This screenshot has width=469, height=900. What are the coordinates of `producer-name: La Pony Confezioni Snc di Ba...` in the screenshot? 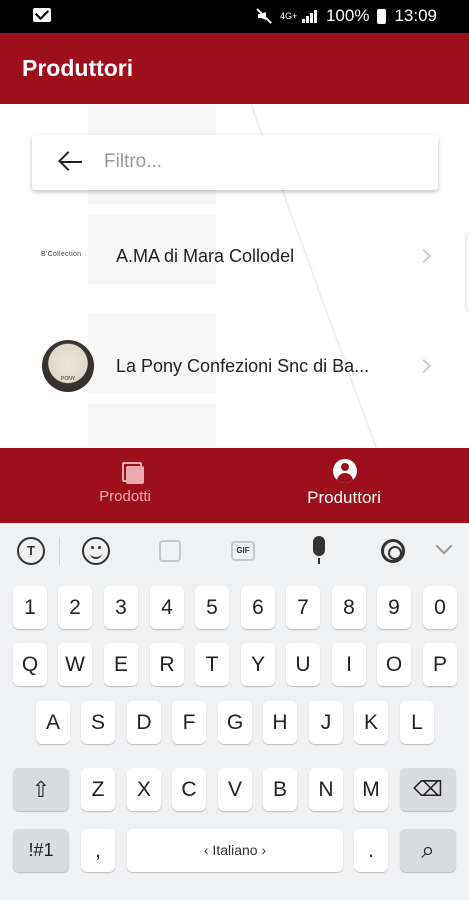 It's located at (243, 366).